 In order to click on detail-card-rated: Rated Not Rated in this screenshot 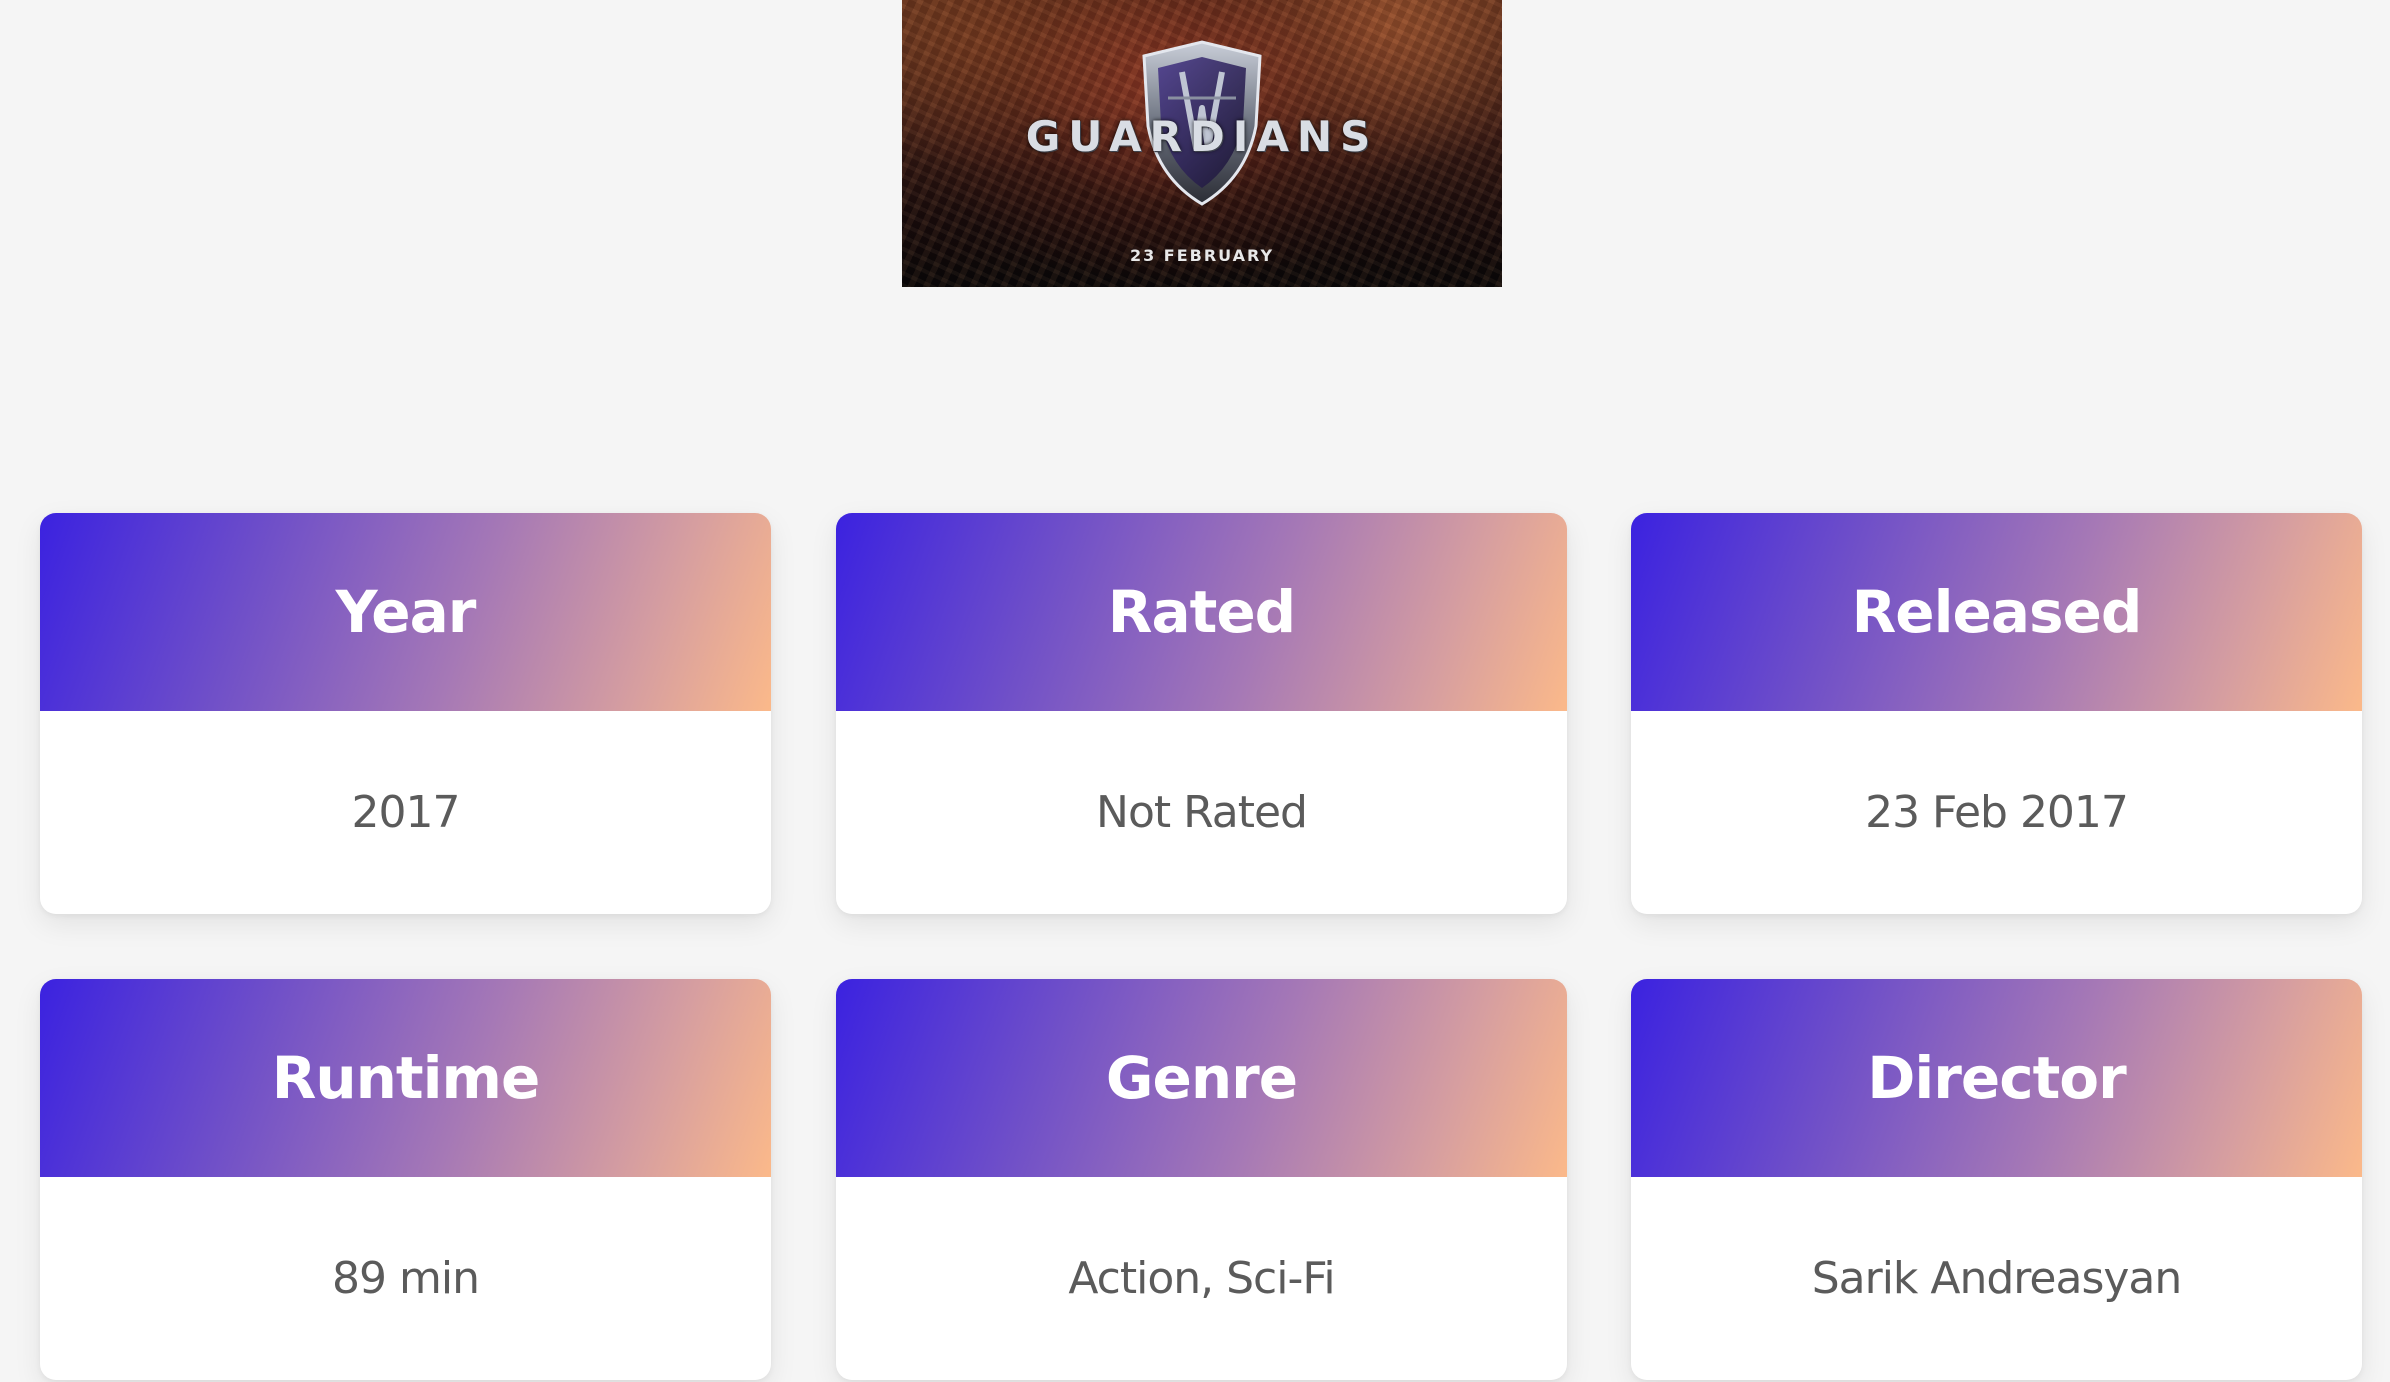, I will do `click(1201, 713)`.